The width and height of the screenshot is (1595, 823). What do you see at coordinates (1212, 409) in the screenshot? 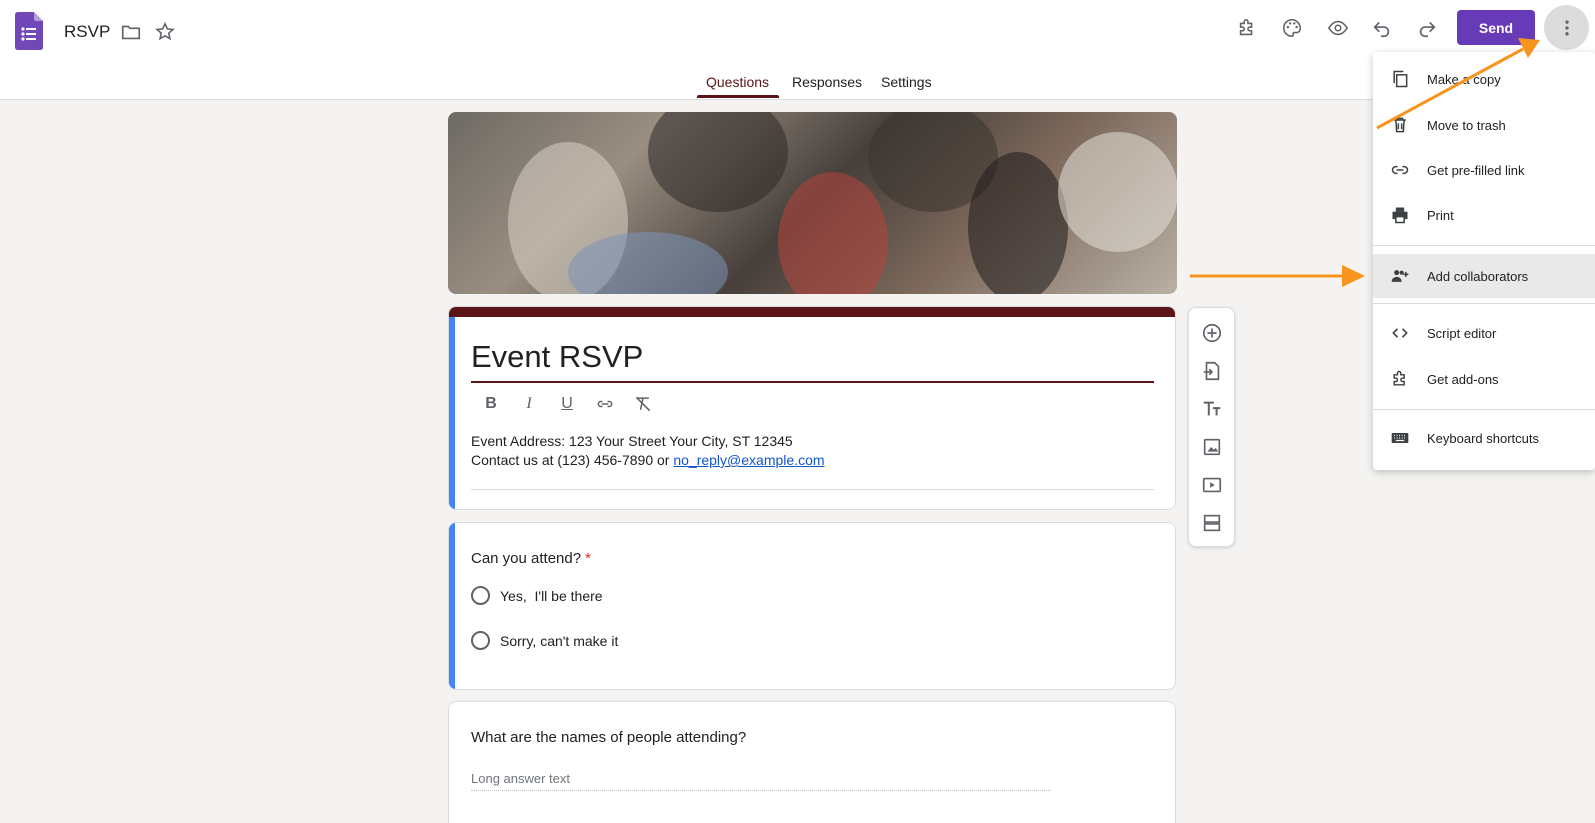
I see `add-title-icon` at bounding box center [1212, 409].